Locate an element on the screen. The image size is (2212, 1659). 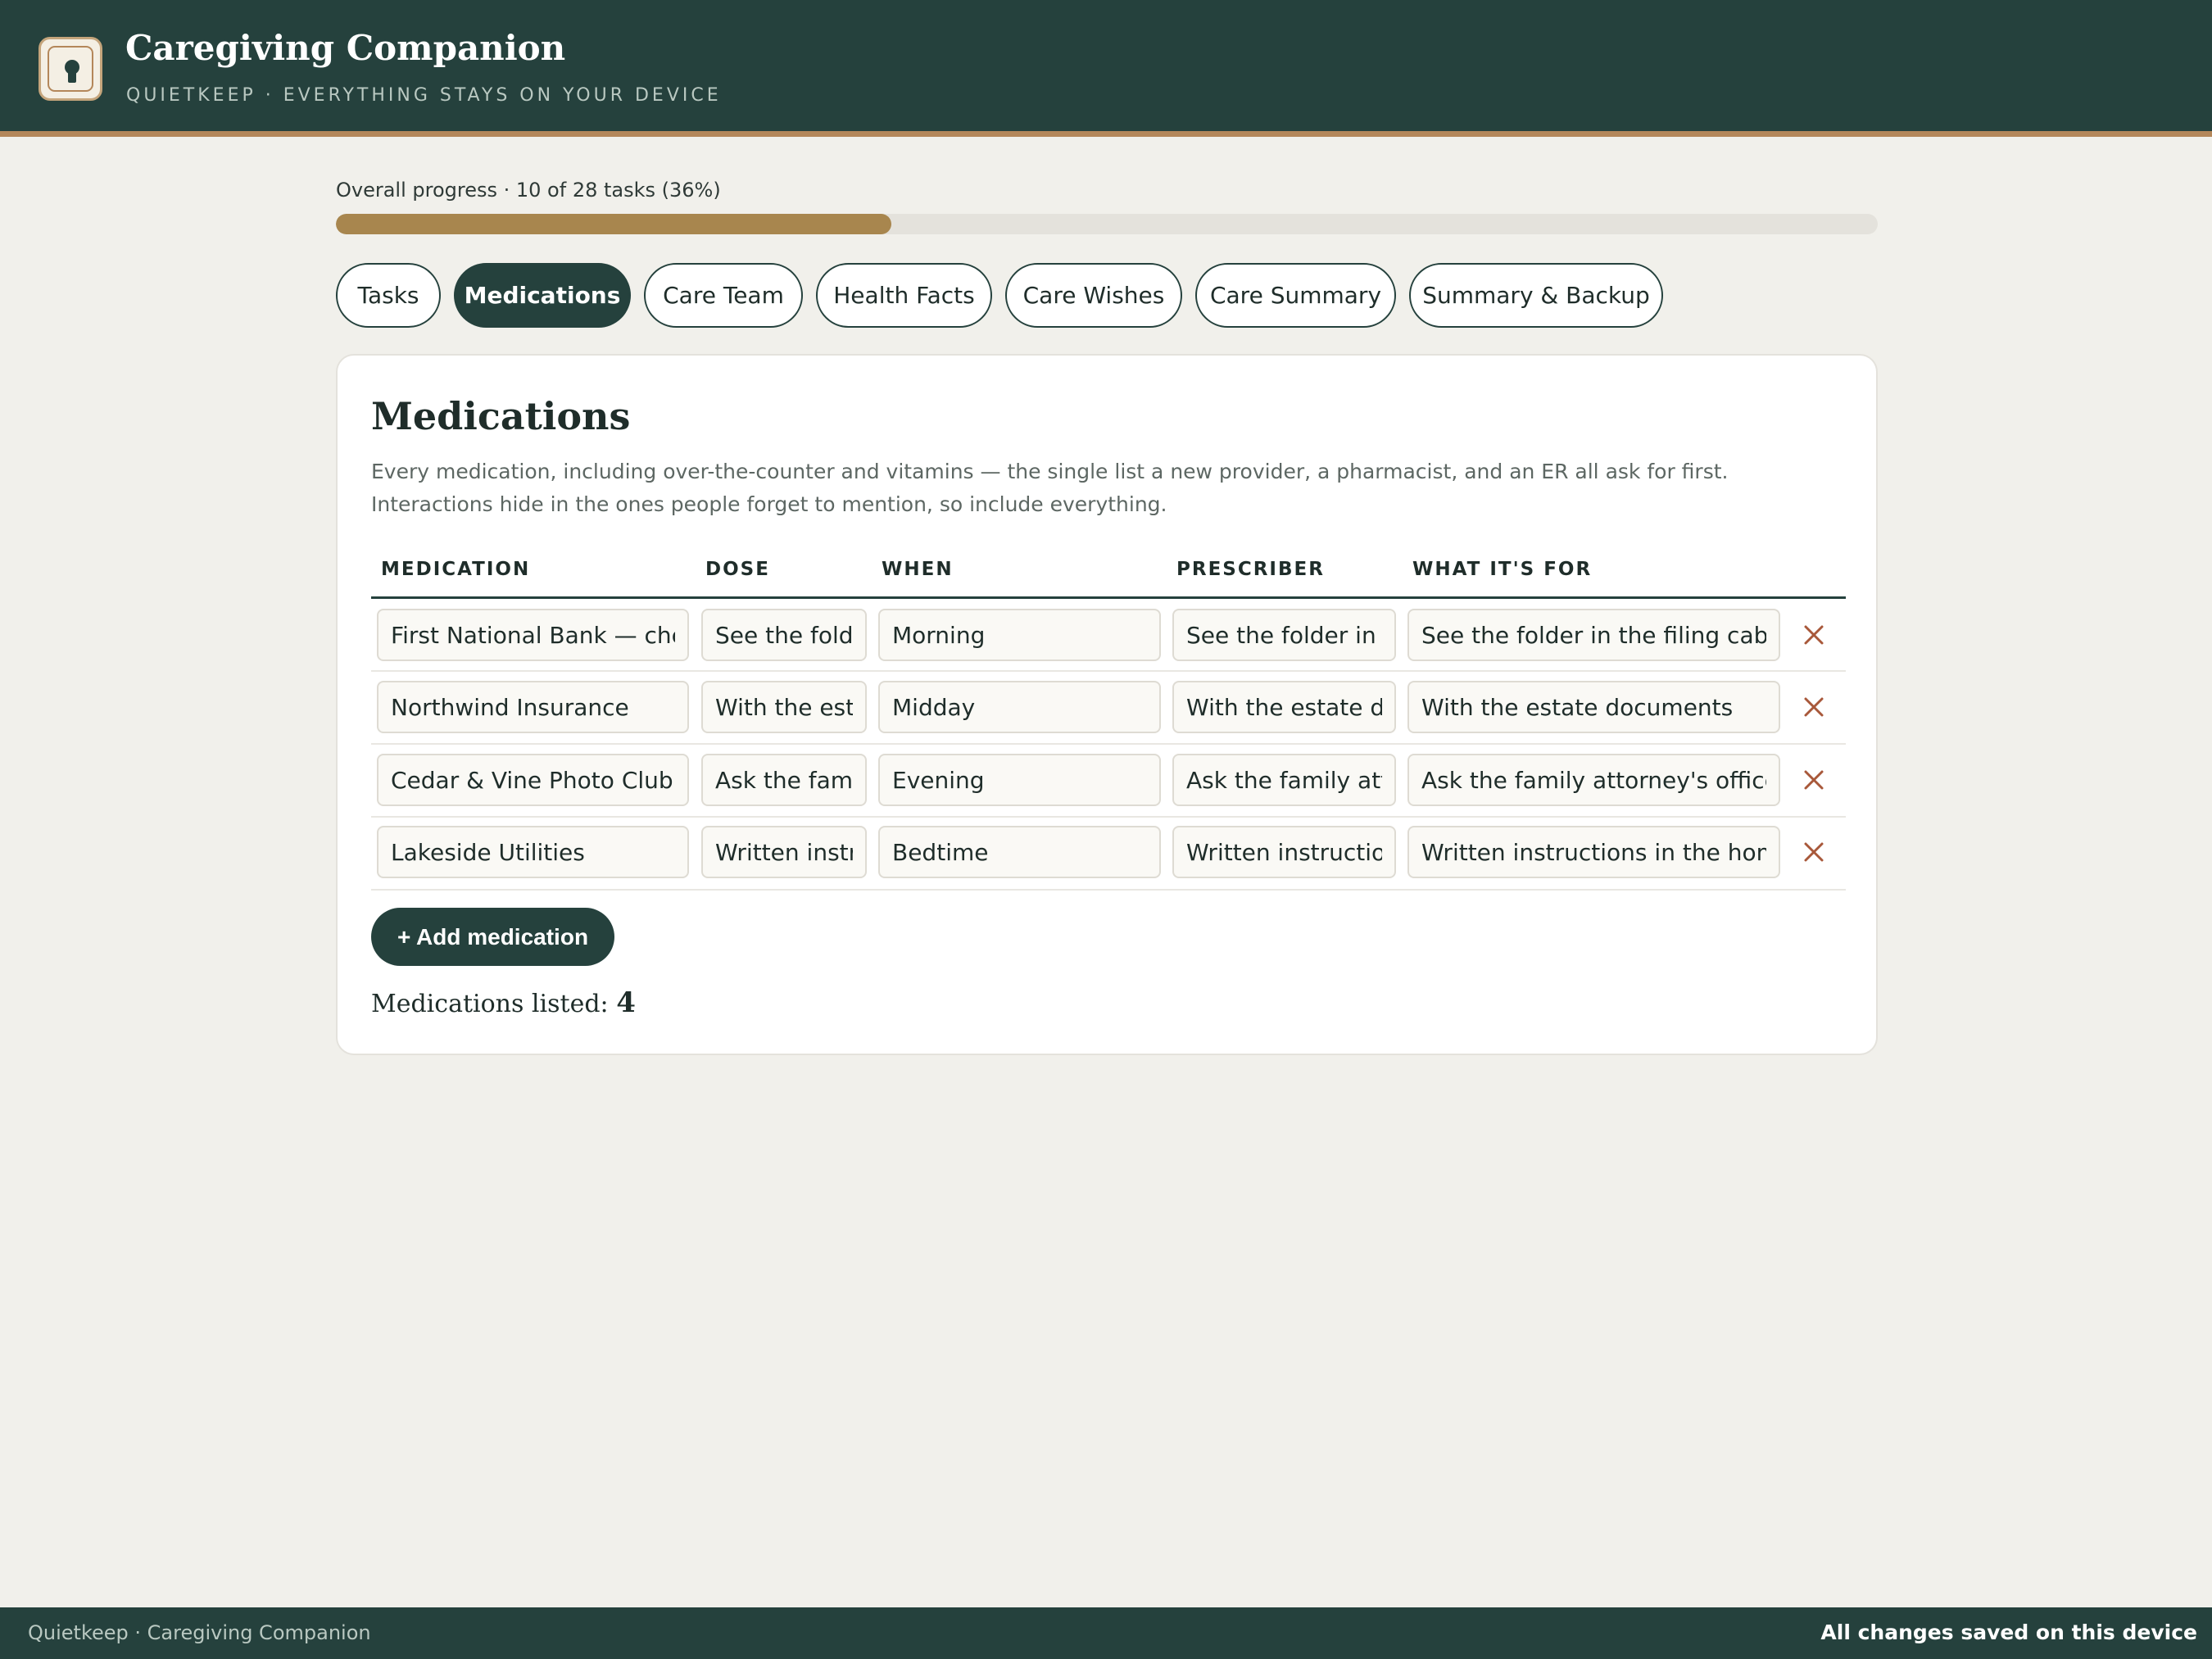
tab-care-wishes: Care Wishes is located at coordinates (1093, 295).